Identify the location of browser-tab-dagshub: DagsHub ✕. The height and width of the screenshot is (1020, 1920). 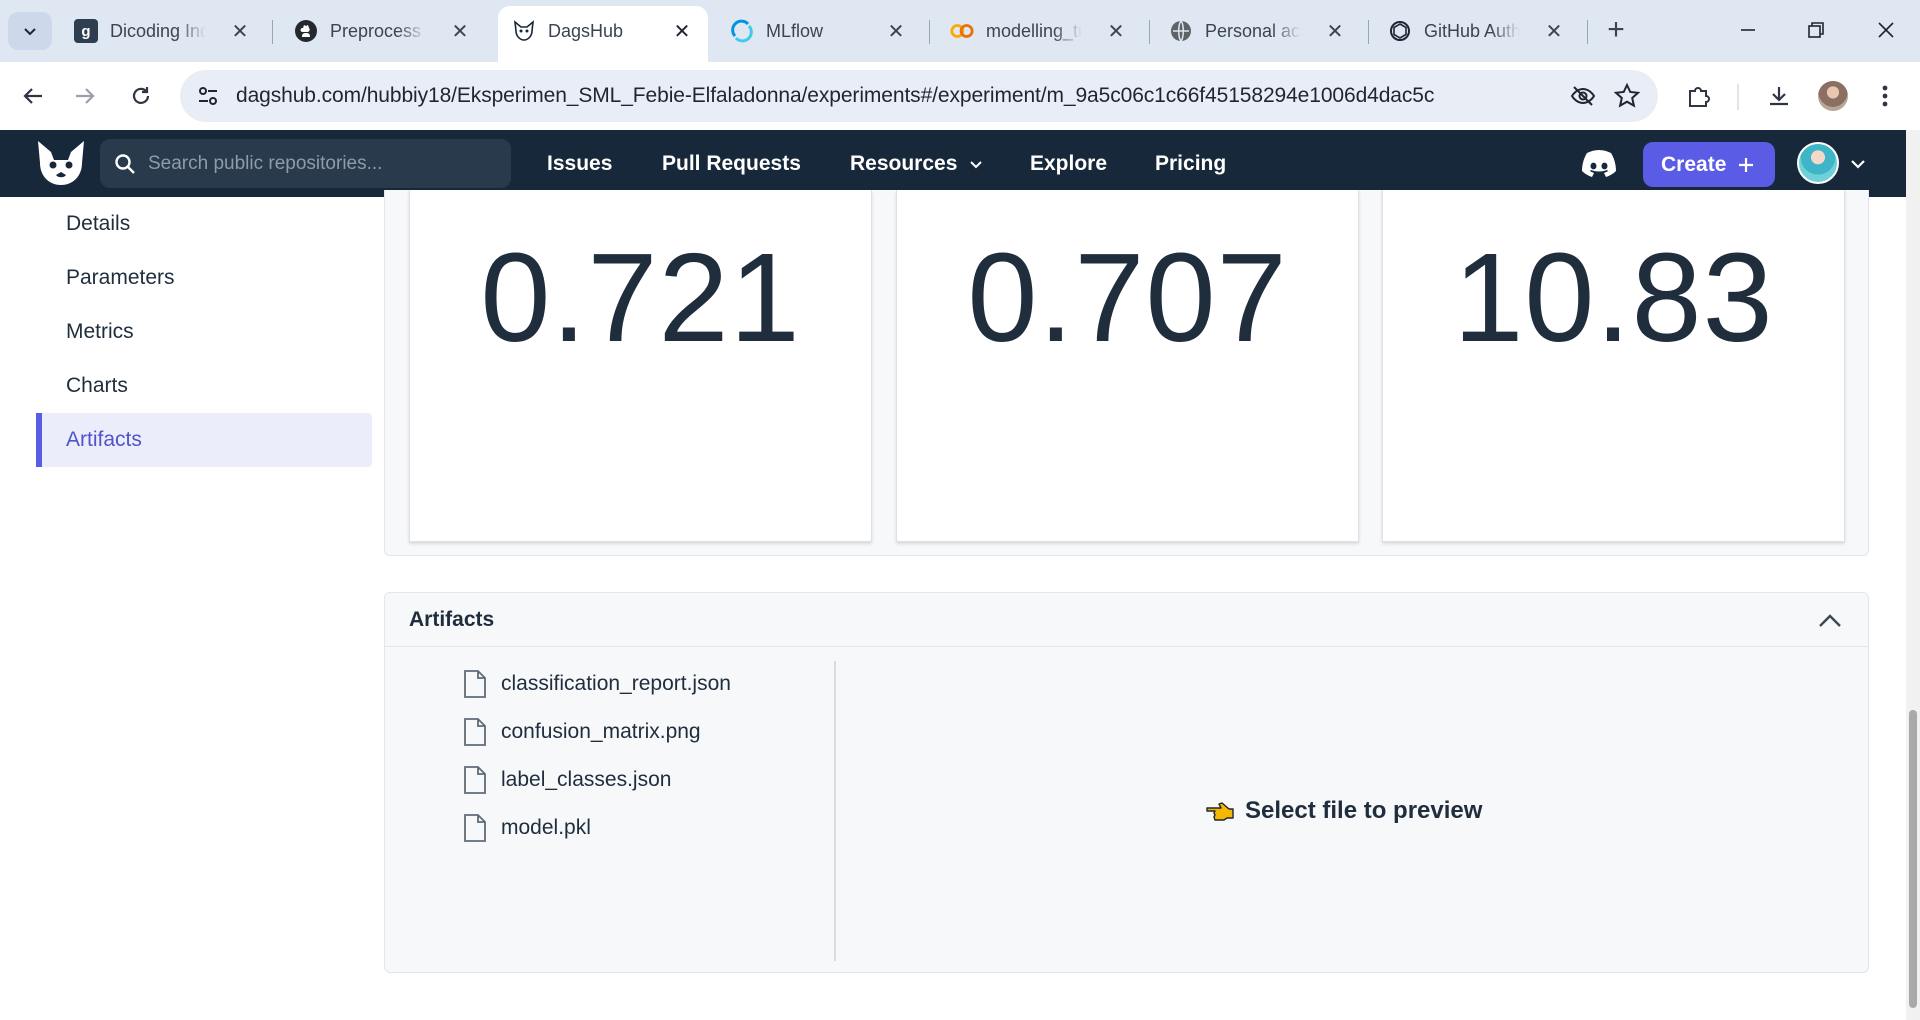
(603, 34).